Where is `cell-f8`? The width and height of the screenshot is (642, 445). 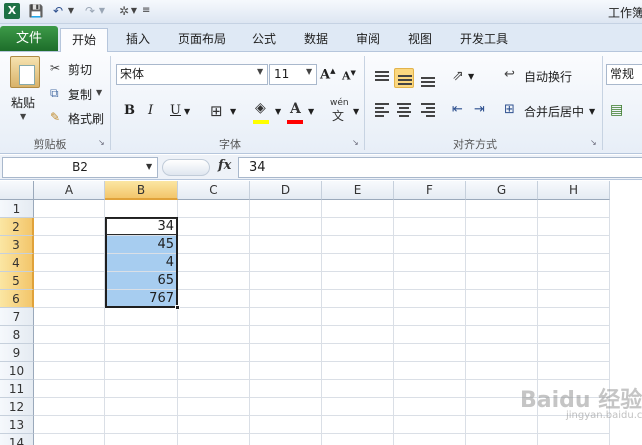 cell-f8 is located at coordinates (430, 335).